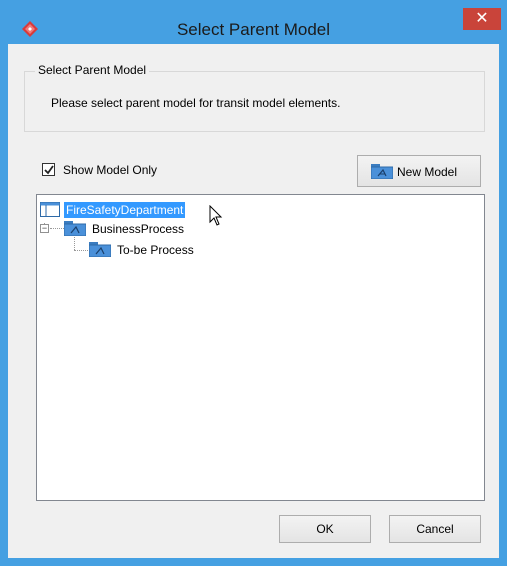 Image resolution: width=507 pixels, height=566 pixels. What do you see at coordinates (427, 172) in the screenshot?
I see `new-model-label: New Model` at bounding box center [427, 172].